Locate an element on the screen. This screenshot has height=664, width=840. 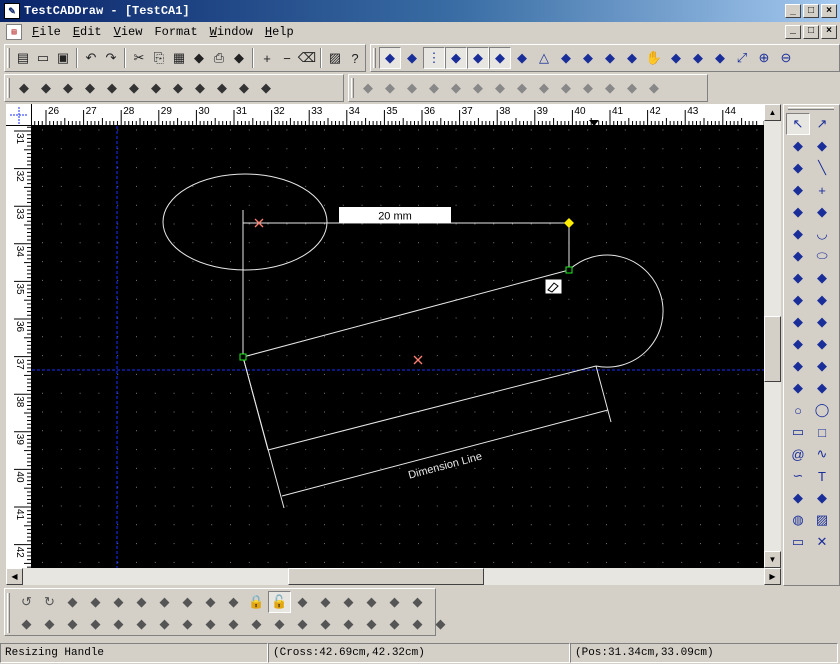
print-preview-icon: ◆ is located at coordinates (199, 58).